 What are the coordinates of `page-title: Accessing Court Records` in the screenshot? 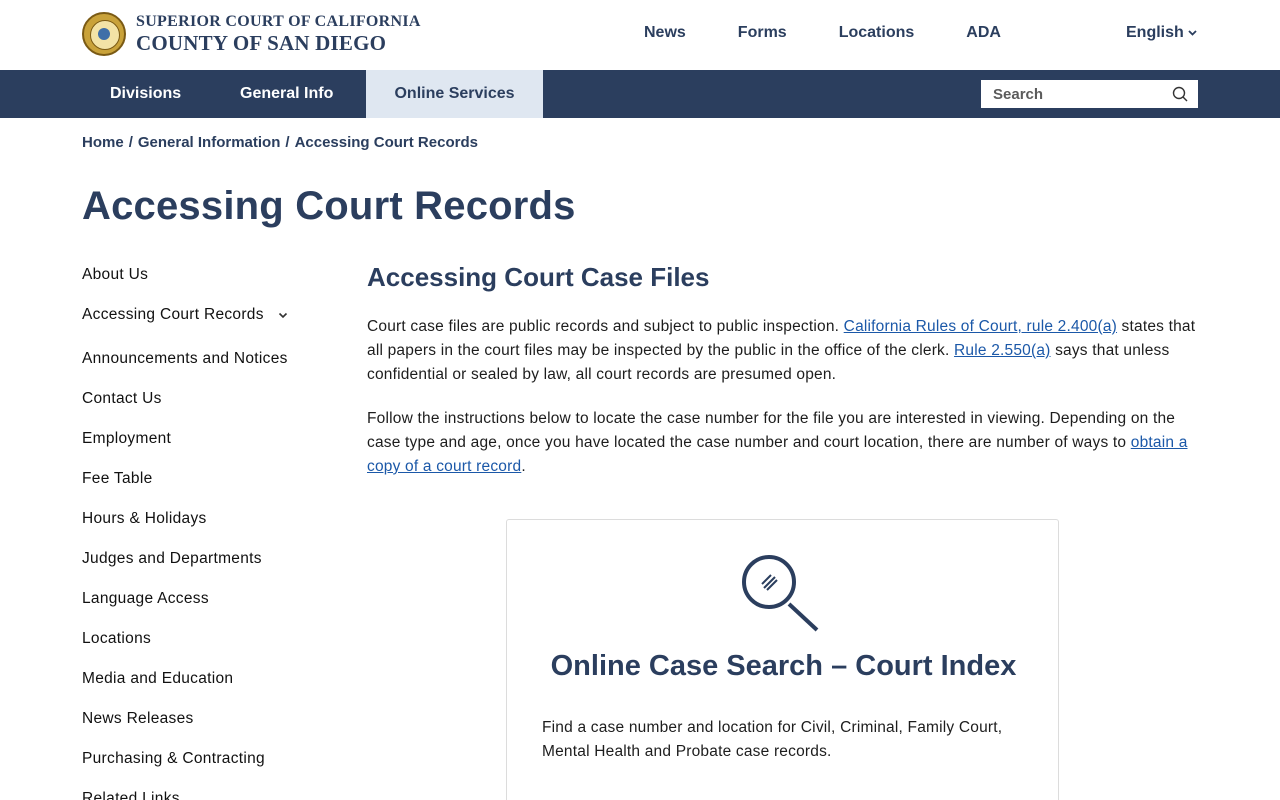 It's located at (329, 206).